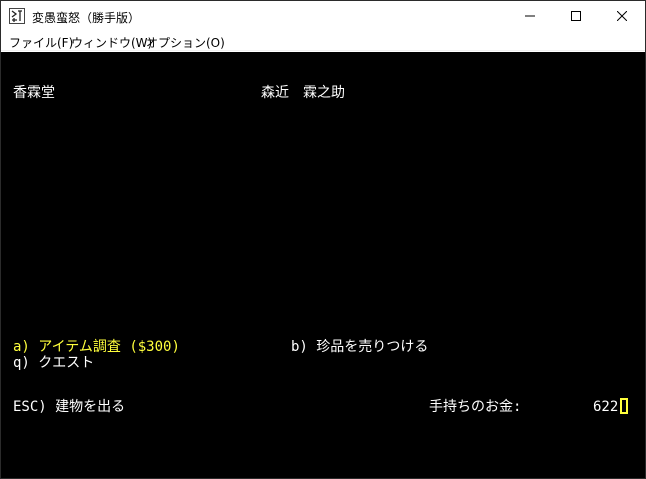 The width and height of the screenshot is (646, 479). I want to click on option-identify-item: a) アイテム調査 ($300), so click(96, 347).